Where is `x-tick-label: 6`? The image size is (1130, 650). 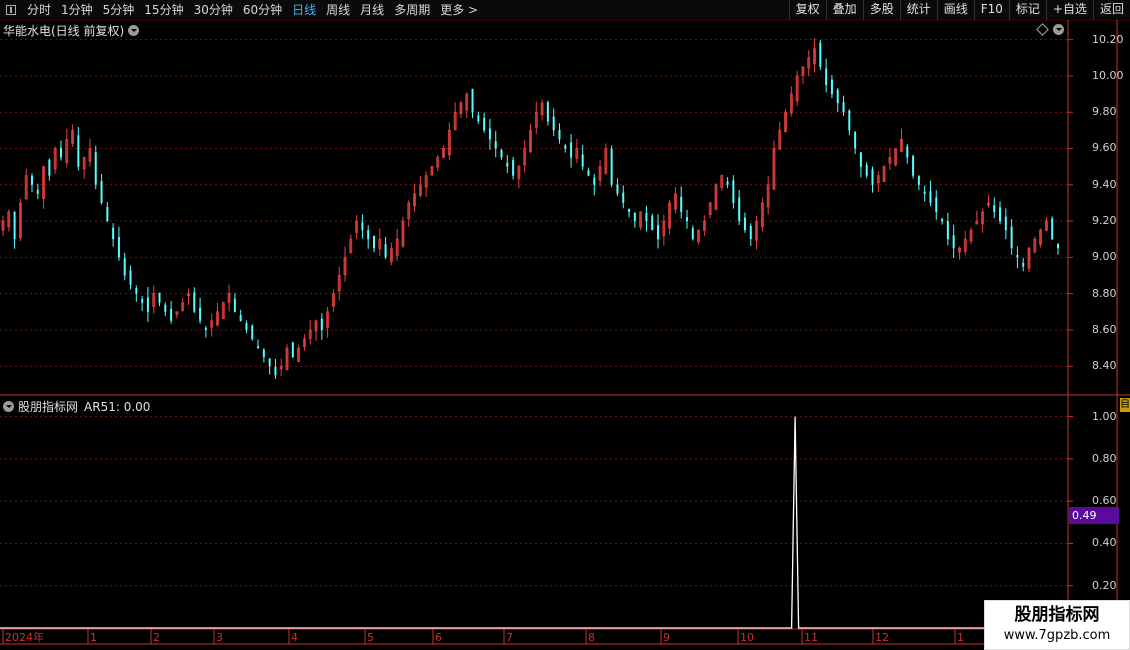 x-tick-label: 6 is located at coordinates (438, 637).